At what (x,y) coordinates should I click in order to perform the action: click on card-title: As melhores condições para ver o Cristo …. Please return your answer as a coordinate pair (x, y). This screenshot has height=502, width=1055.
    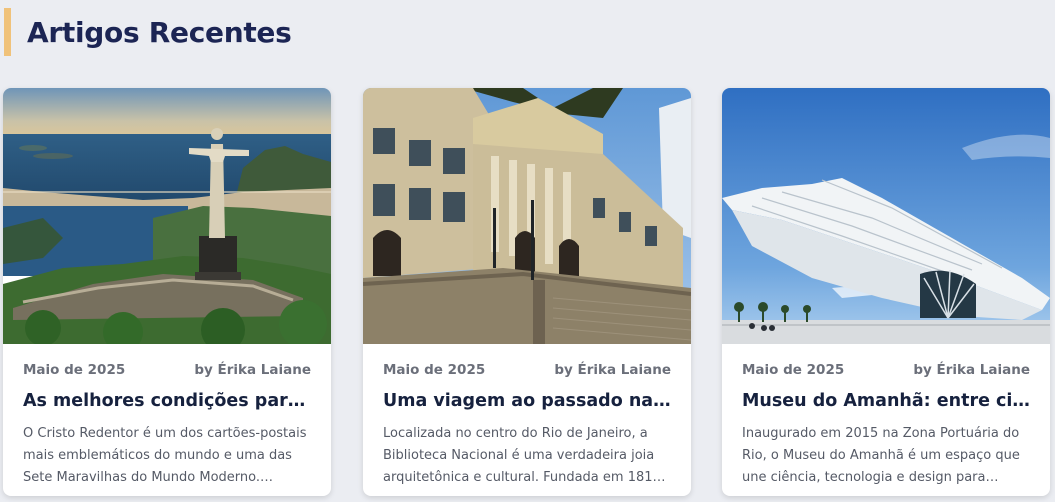
    Looking at the image, I should click on (167, 401).